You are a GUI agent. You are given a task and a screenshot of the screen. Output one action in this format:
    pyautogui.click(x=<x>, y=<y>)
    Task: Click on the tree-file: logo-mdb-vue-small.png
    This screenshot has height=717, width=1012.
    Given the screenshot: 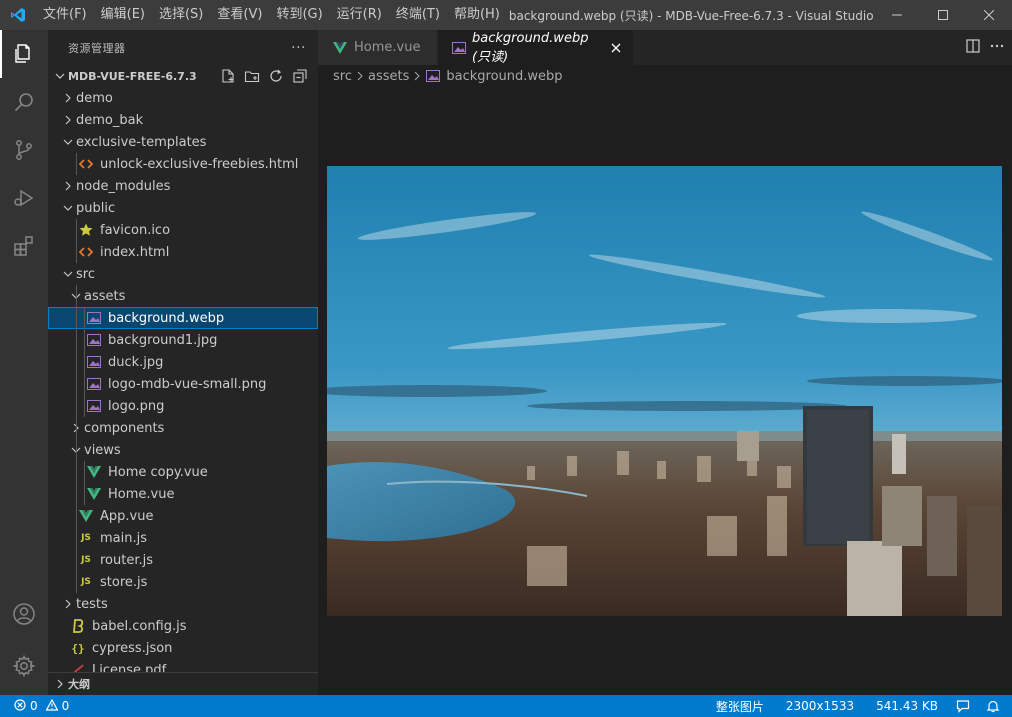 What is the action you would take?
    pyautogui.click(x=183, y=384)
    